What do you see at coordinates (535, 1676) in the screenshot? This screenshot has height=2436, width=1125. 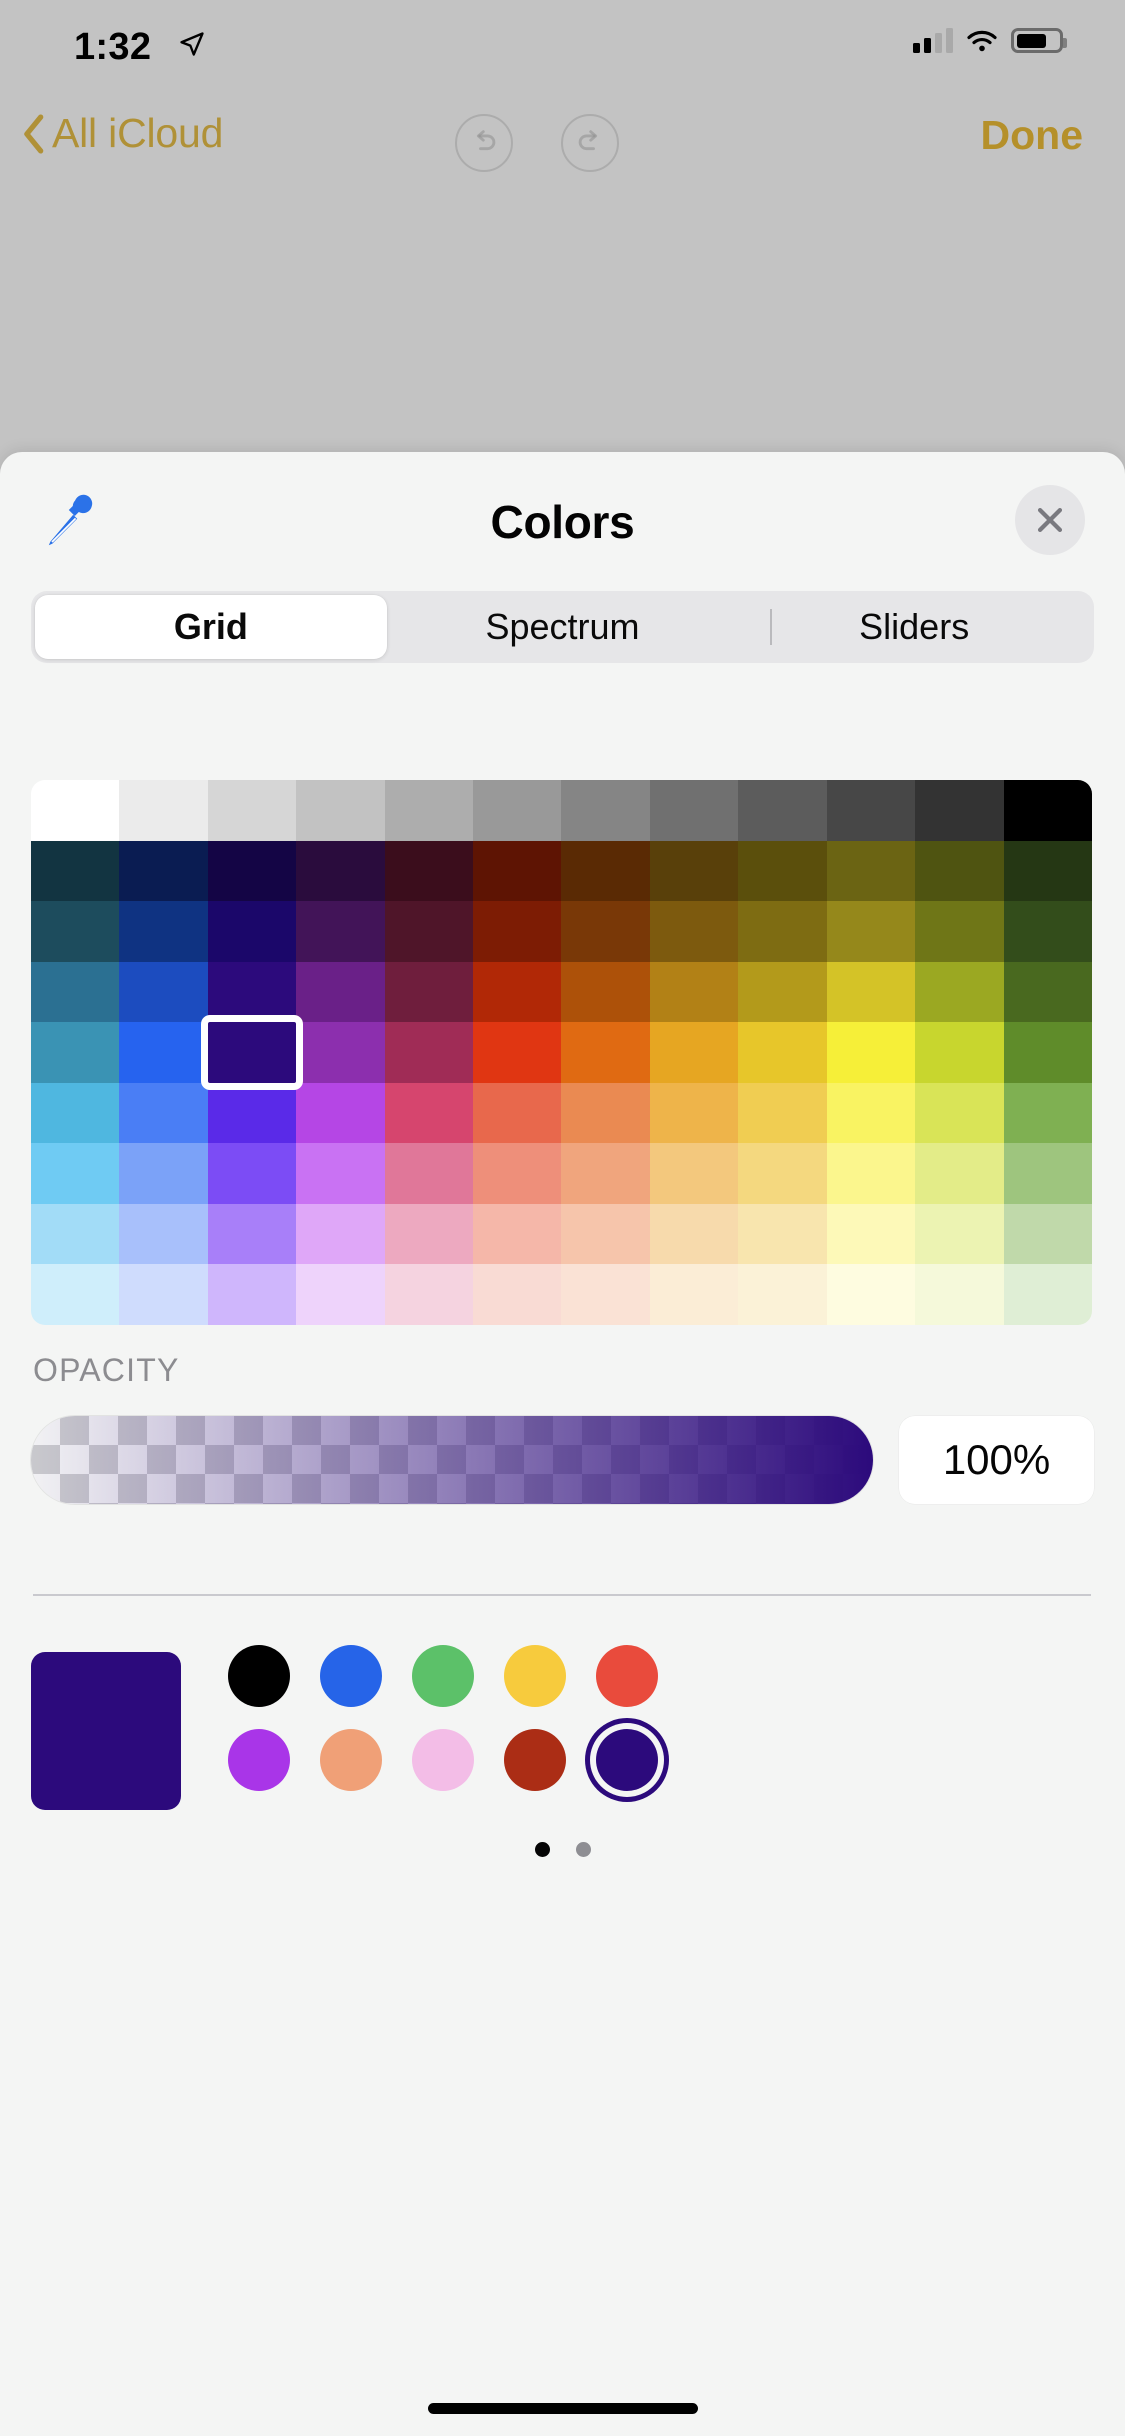 I see `palette-swatch-yellow` at bounding box center [535, 1676].